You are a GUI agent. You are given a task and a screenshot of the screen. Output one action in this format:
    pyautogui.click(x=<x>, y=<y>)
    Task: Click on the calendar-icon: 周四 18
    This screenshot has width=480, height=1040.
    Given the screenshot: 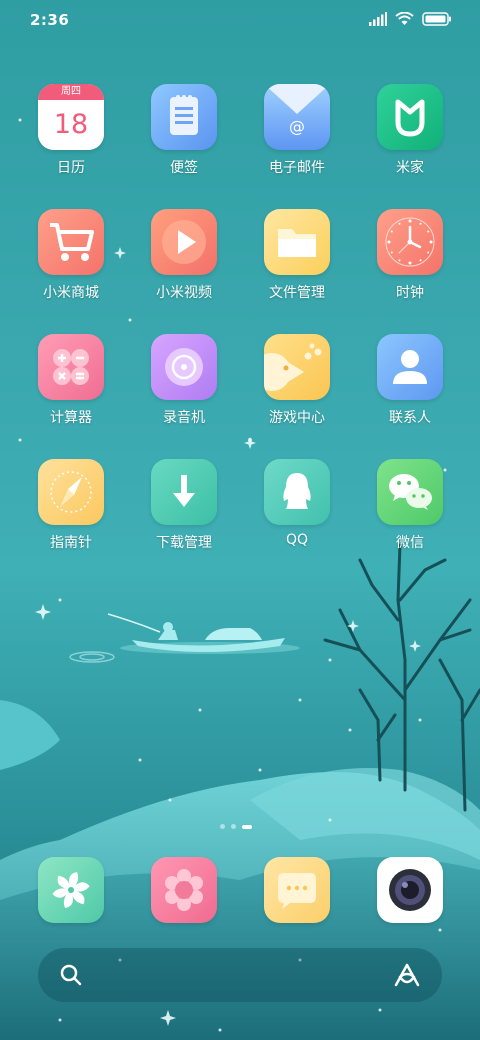 What is the action you would take?
    pyautogui.click(x=71, y=117)
    